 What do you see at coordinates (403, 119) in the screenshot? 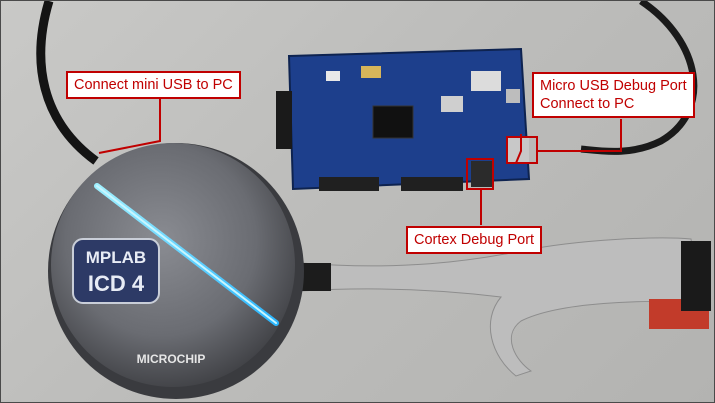
I see `dev-board` at bounding box center [403, 119].